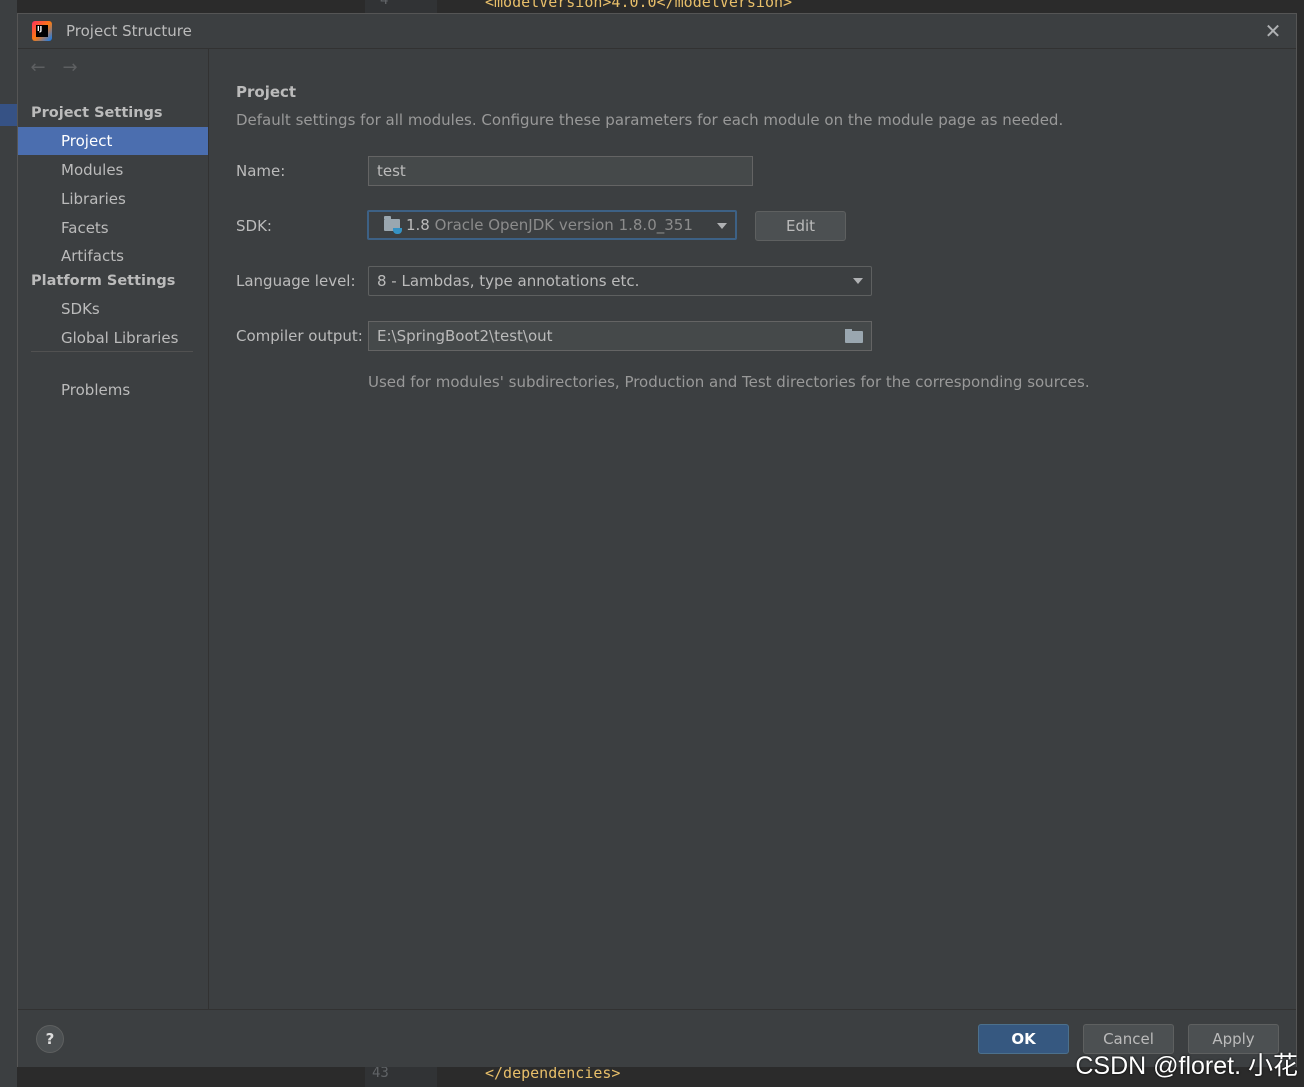 This screenshot has width=1304, height=1087. I want to click on sidebar-item-sdks: SDKs, so click(113, 309).